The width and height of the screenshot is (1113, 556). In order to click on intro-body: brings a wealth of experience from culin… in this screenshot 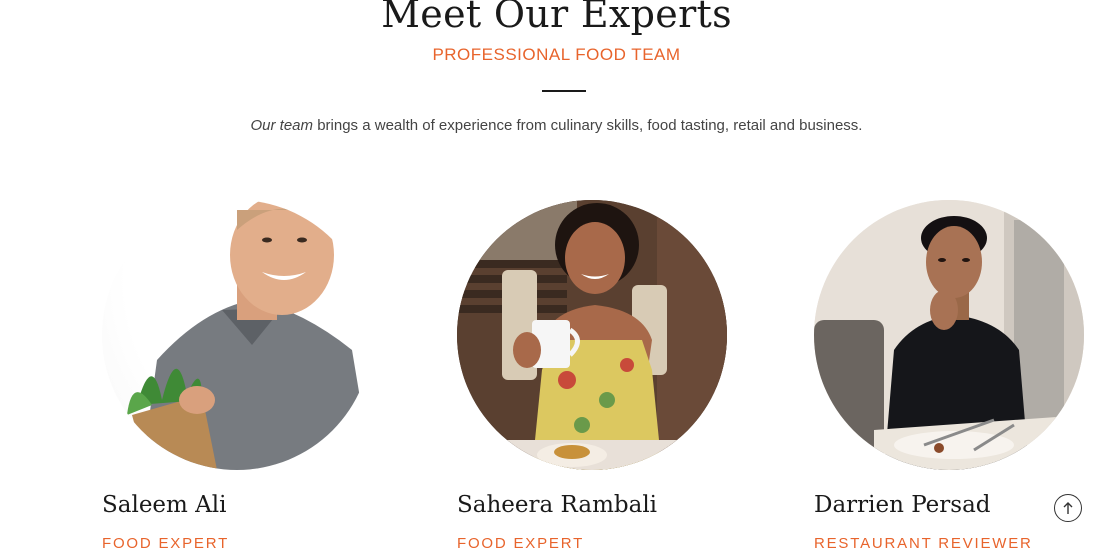, I will do `click(588, 125)`.